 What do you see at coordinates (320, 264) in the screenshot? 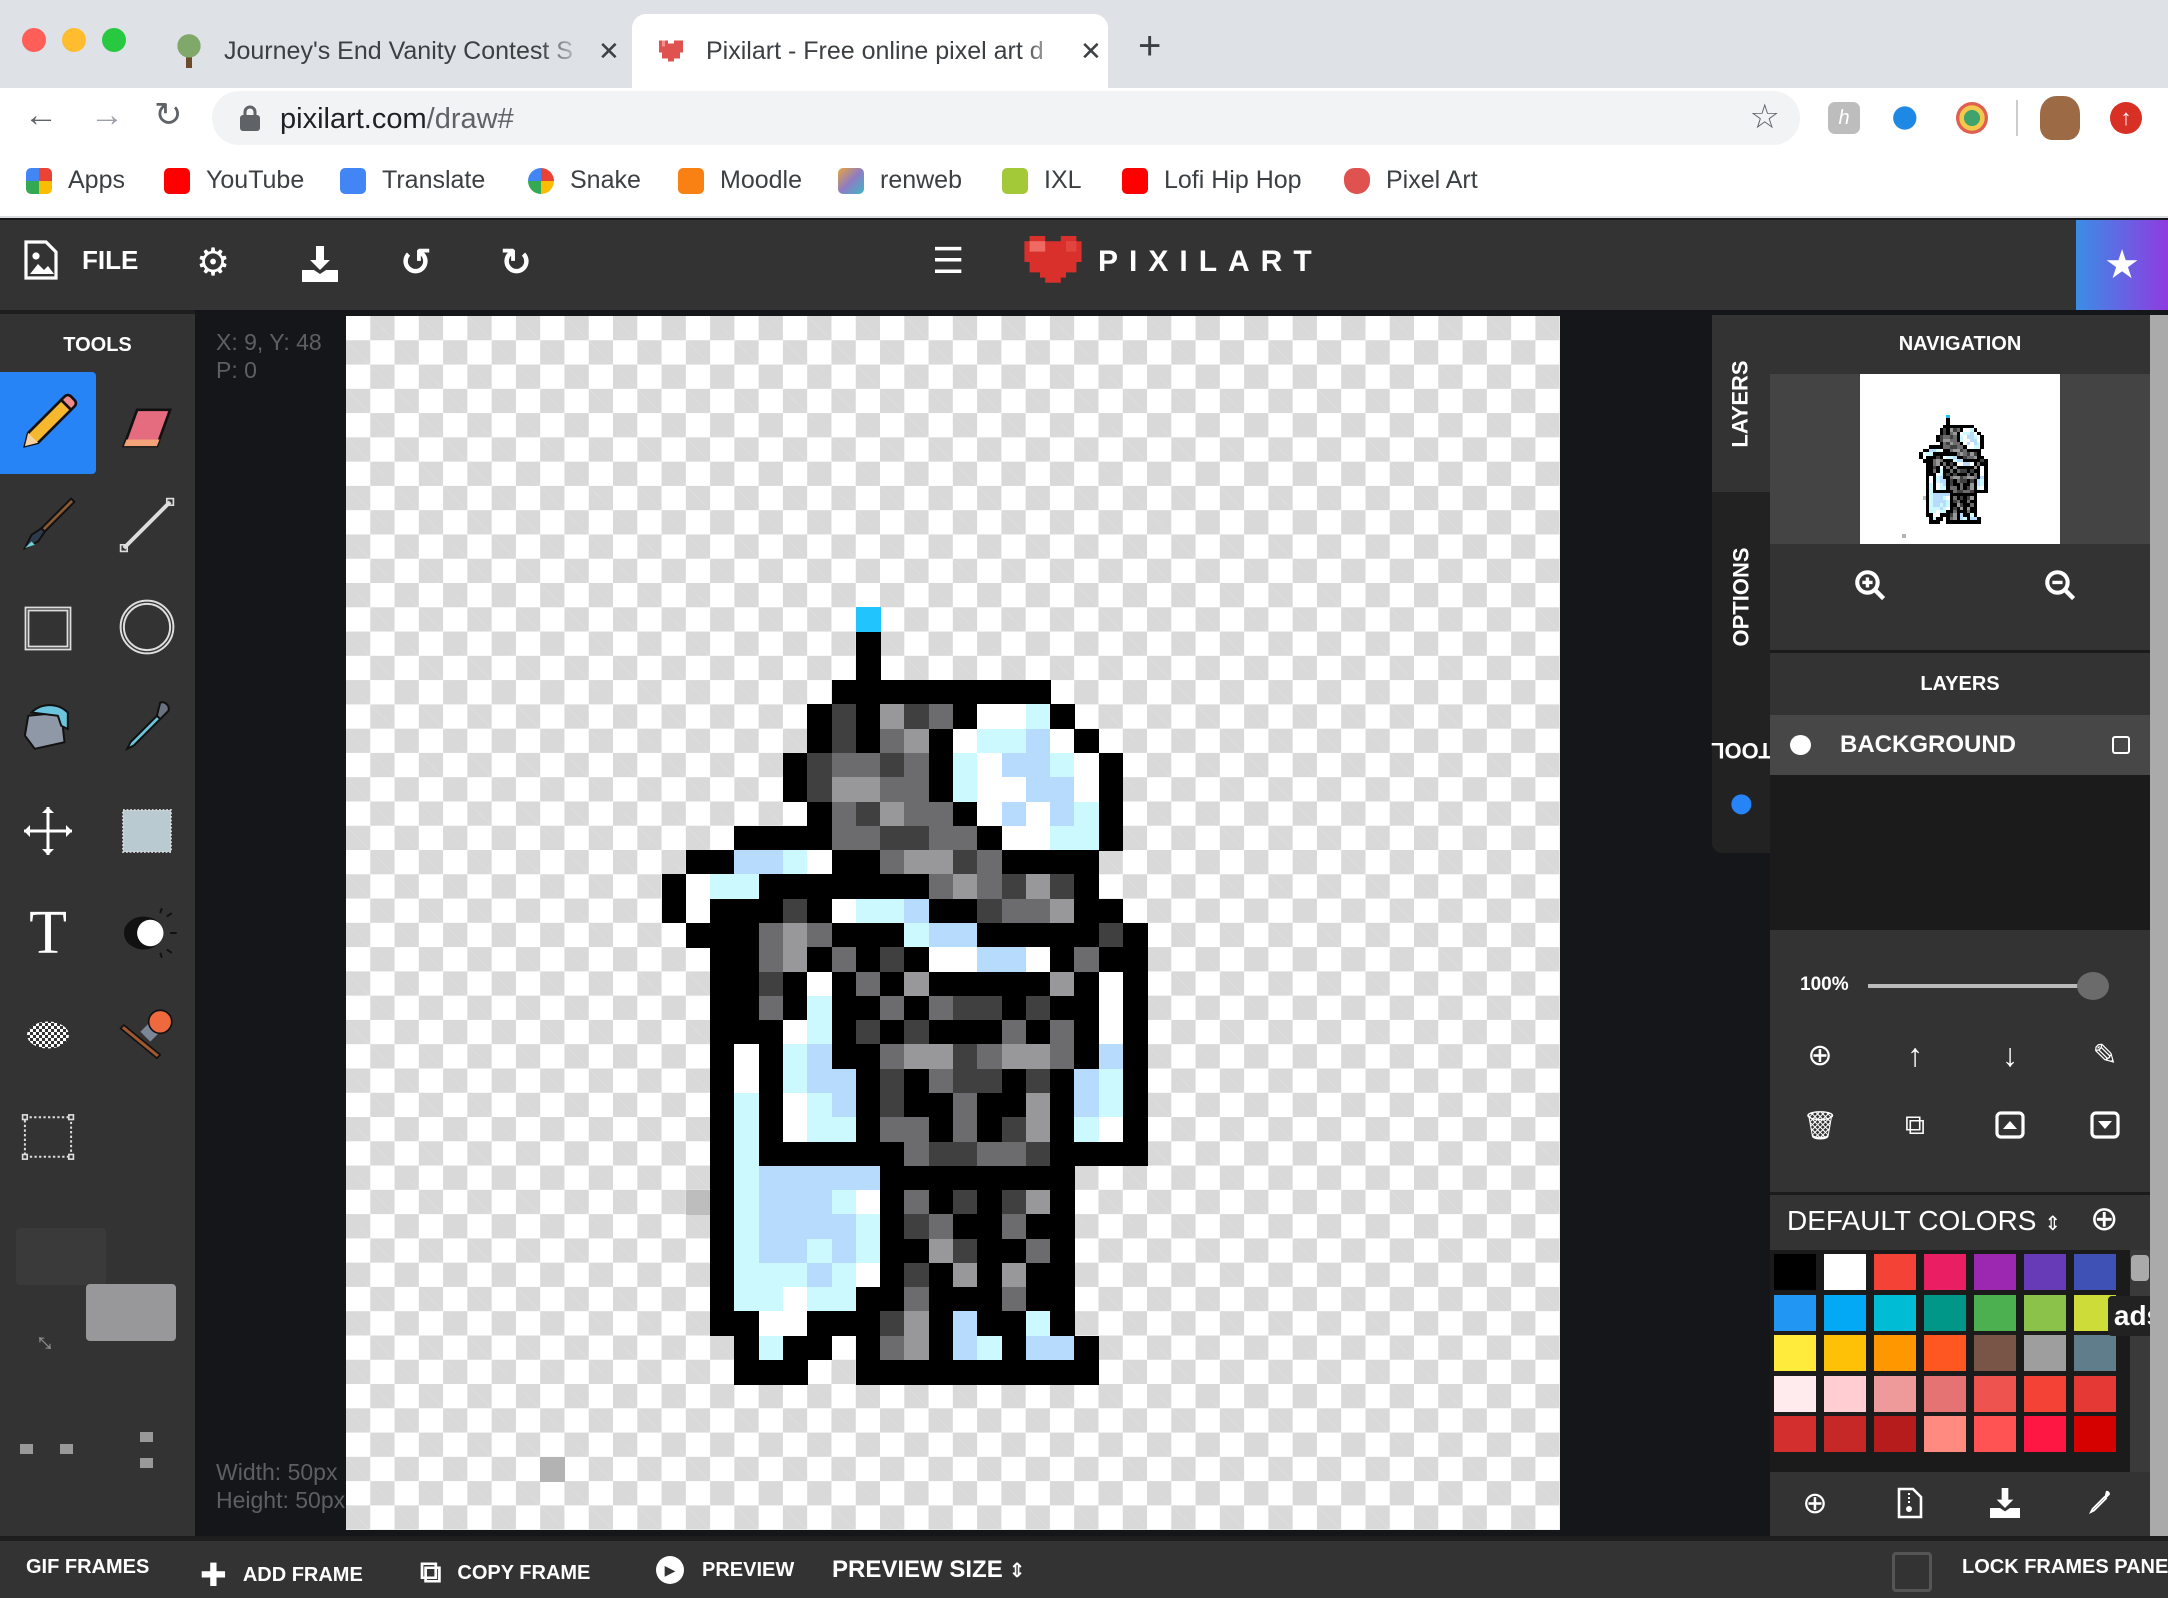
I see `download-icon` at bounding box center [320, 264].